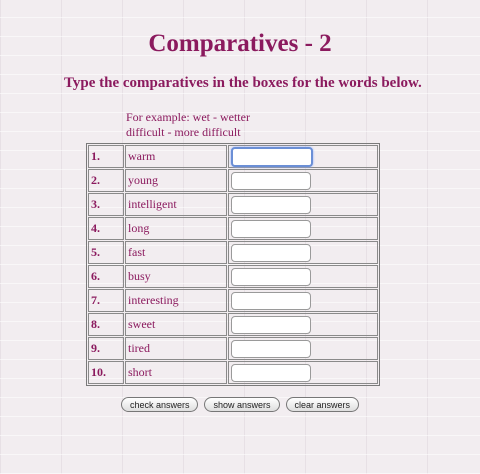 Image resolution: width=480 pixels, height=474 pixels. Describe the element at coordinates (176, 348) in the screenshot. I see `question-word: tired` at that location.